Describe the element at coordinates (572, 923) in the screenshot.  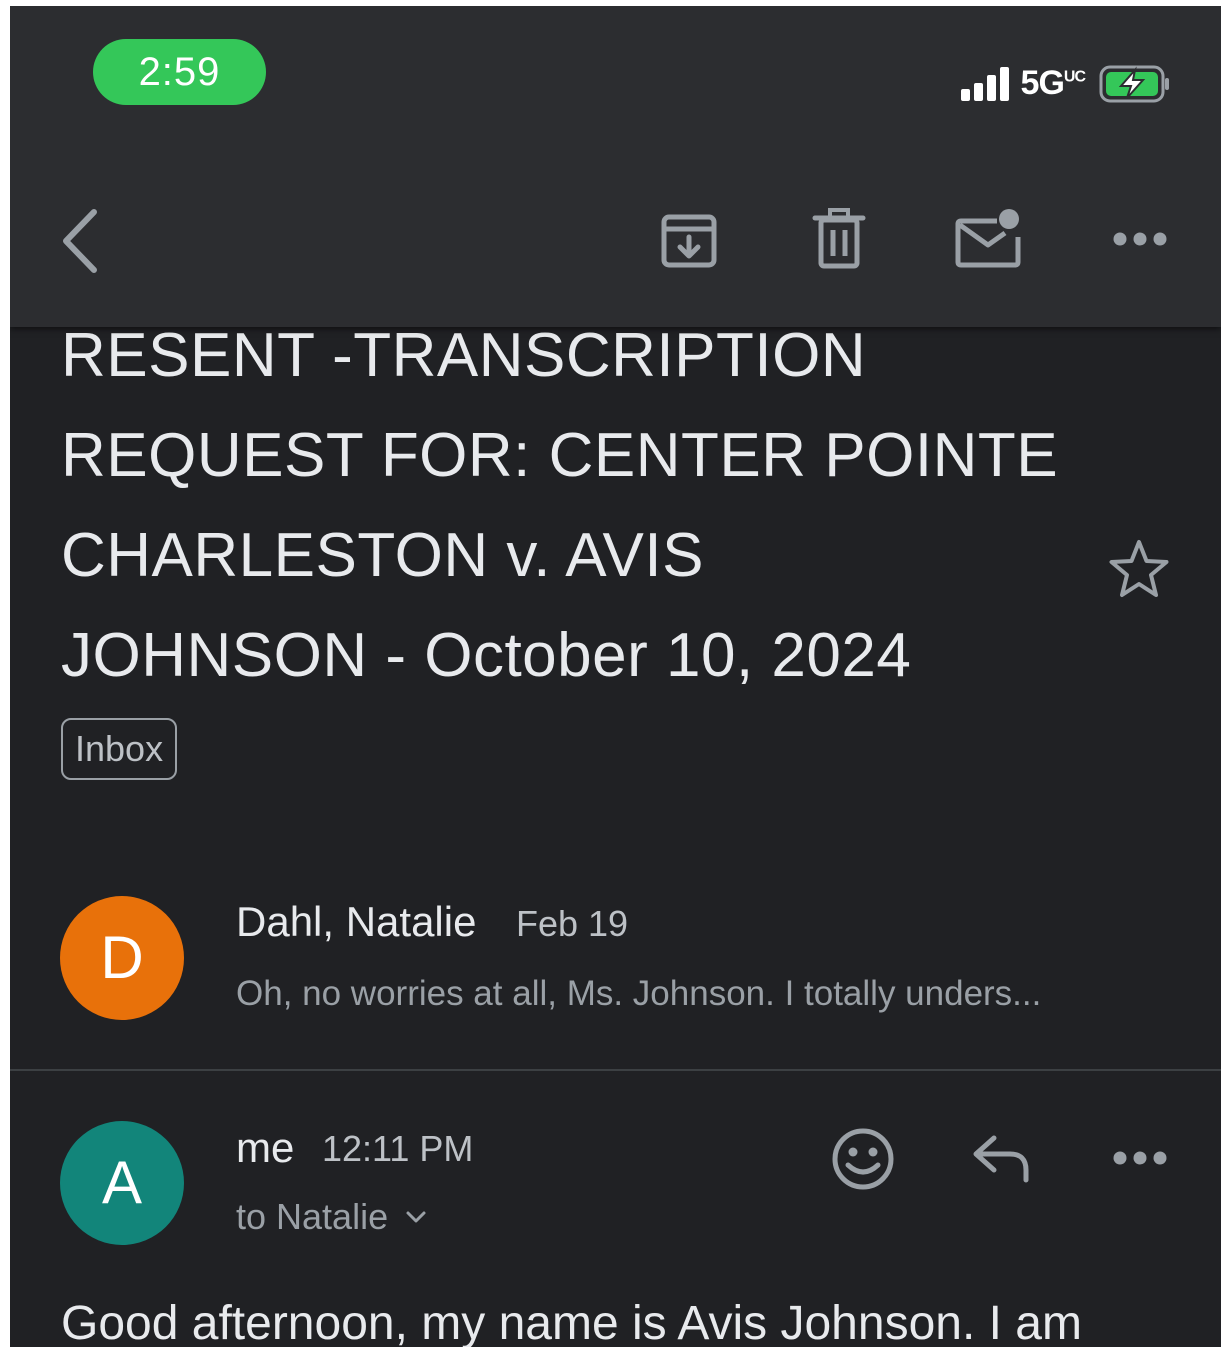
I see `message-date: Feb 19` at that location.